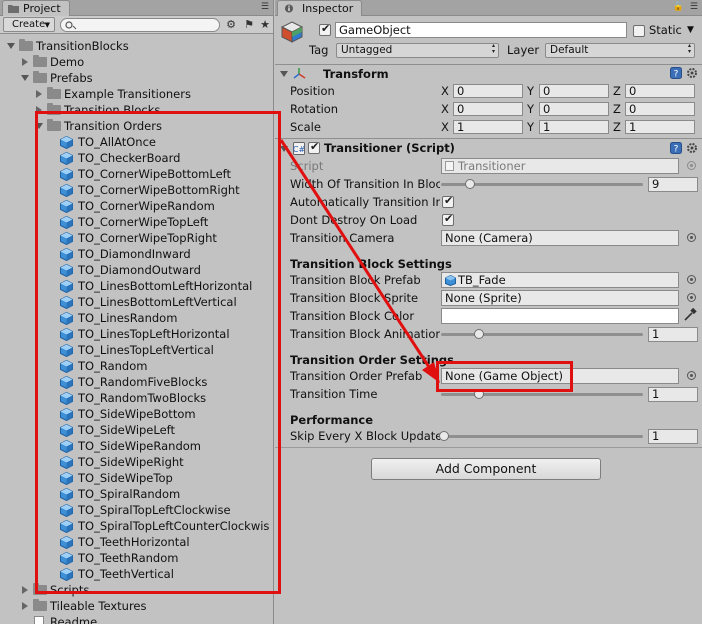 The image size is (702, 624). I want to click on transitioner-enabled-checkbox, so click(314, 147).